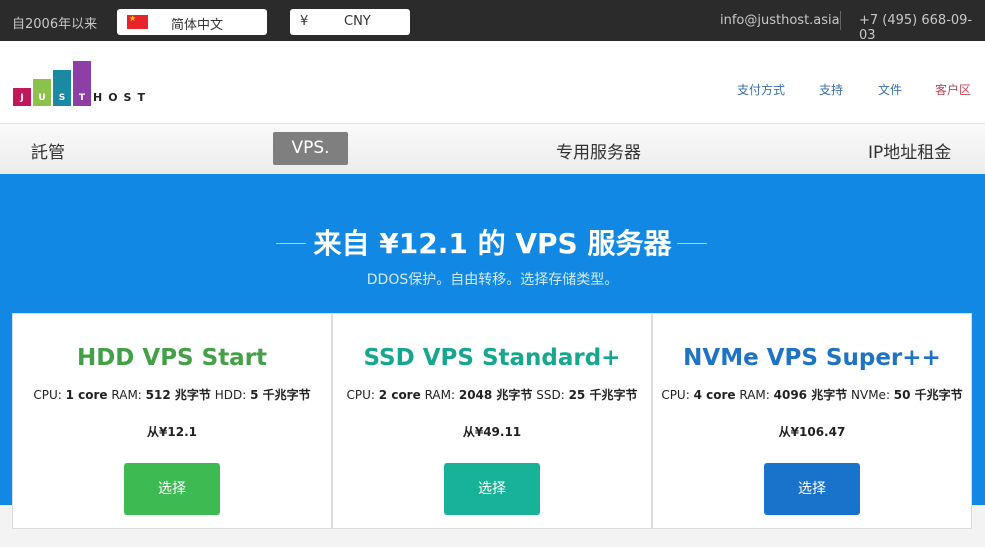  Describe the element at coordinates (692, 243) in the screenshot. I see `hero-line-right` at that location.